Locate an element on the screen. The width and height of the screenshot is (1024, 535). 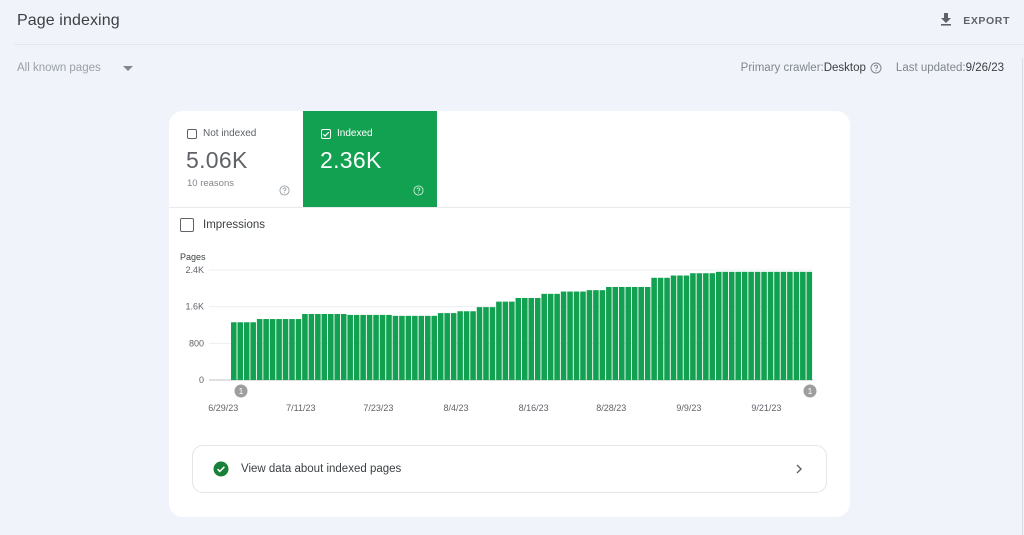
checkbox-checked-icon is located at coordinates (326, 133).